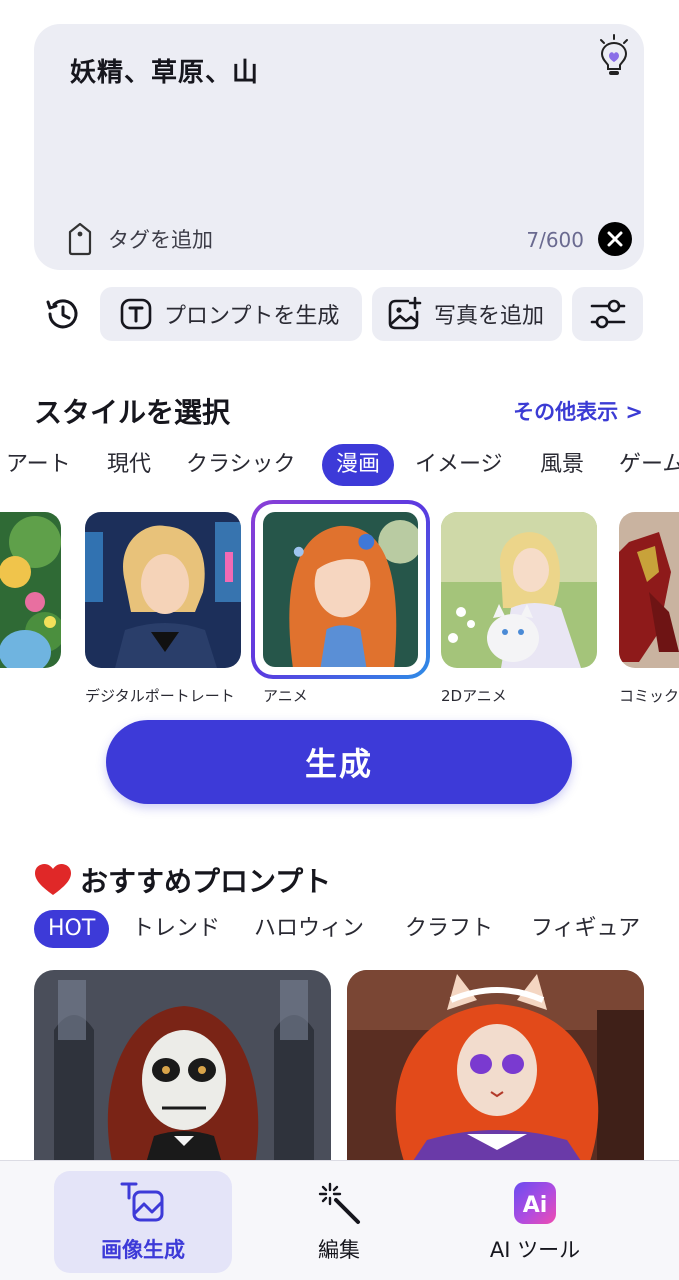  What do you see at coordinates (555, 240) in the screenshot?
I see `character-counter: 7/600` at bounding box center [555, 240].